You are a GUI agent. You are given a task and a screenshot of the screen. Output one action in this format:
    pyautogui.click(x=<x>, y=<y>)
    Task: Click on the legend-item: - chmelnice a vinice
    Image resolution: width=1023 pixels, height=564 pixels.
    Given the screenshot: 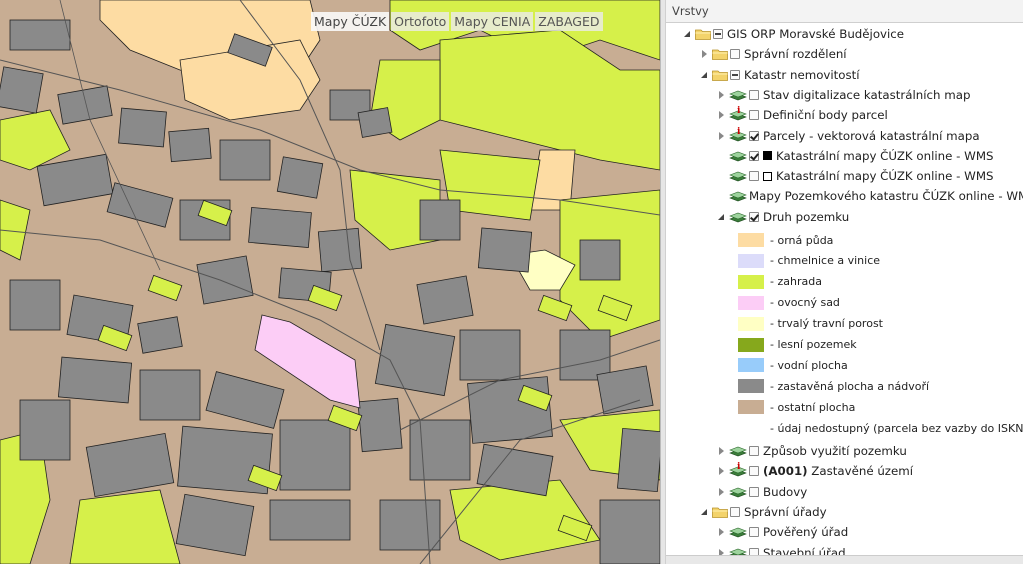 What is the action you would take?
    pyautogui.click(x=809, y=261)
    